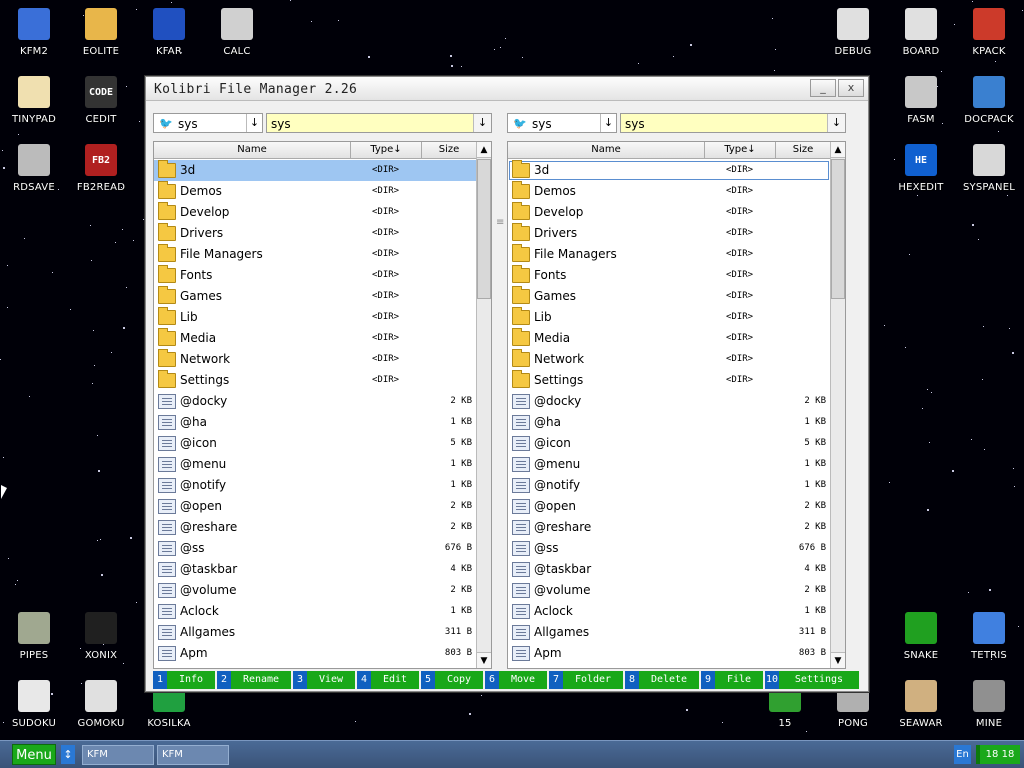 This screenshot has height=768, width=1024. What do you see at coordinates (315, 401) in the screenshot?
I see `file-row: @docky 2 KB` at bounding box center [315, 401].